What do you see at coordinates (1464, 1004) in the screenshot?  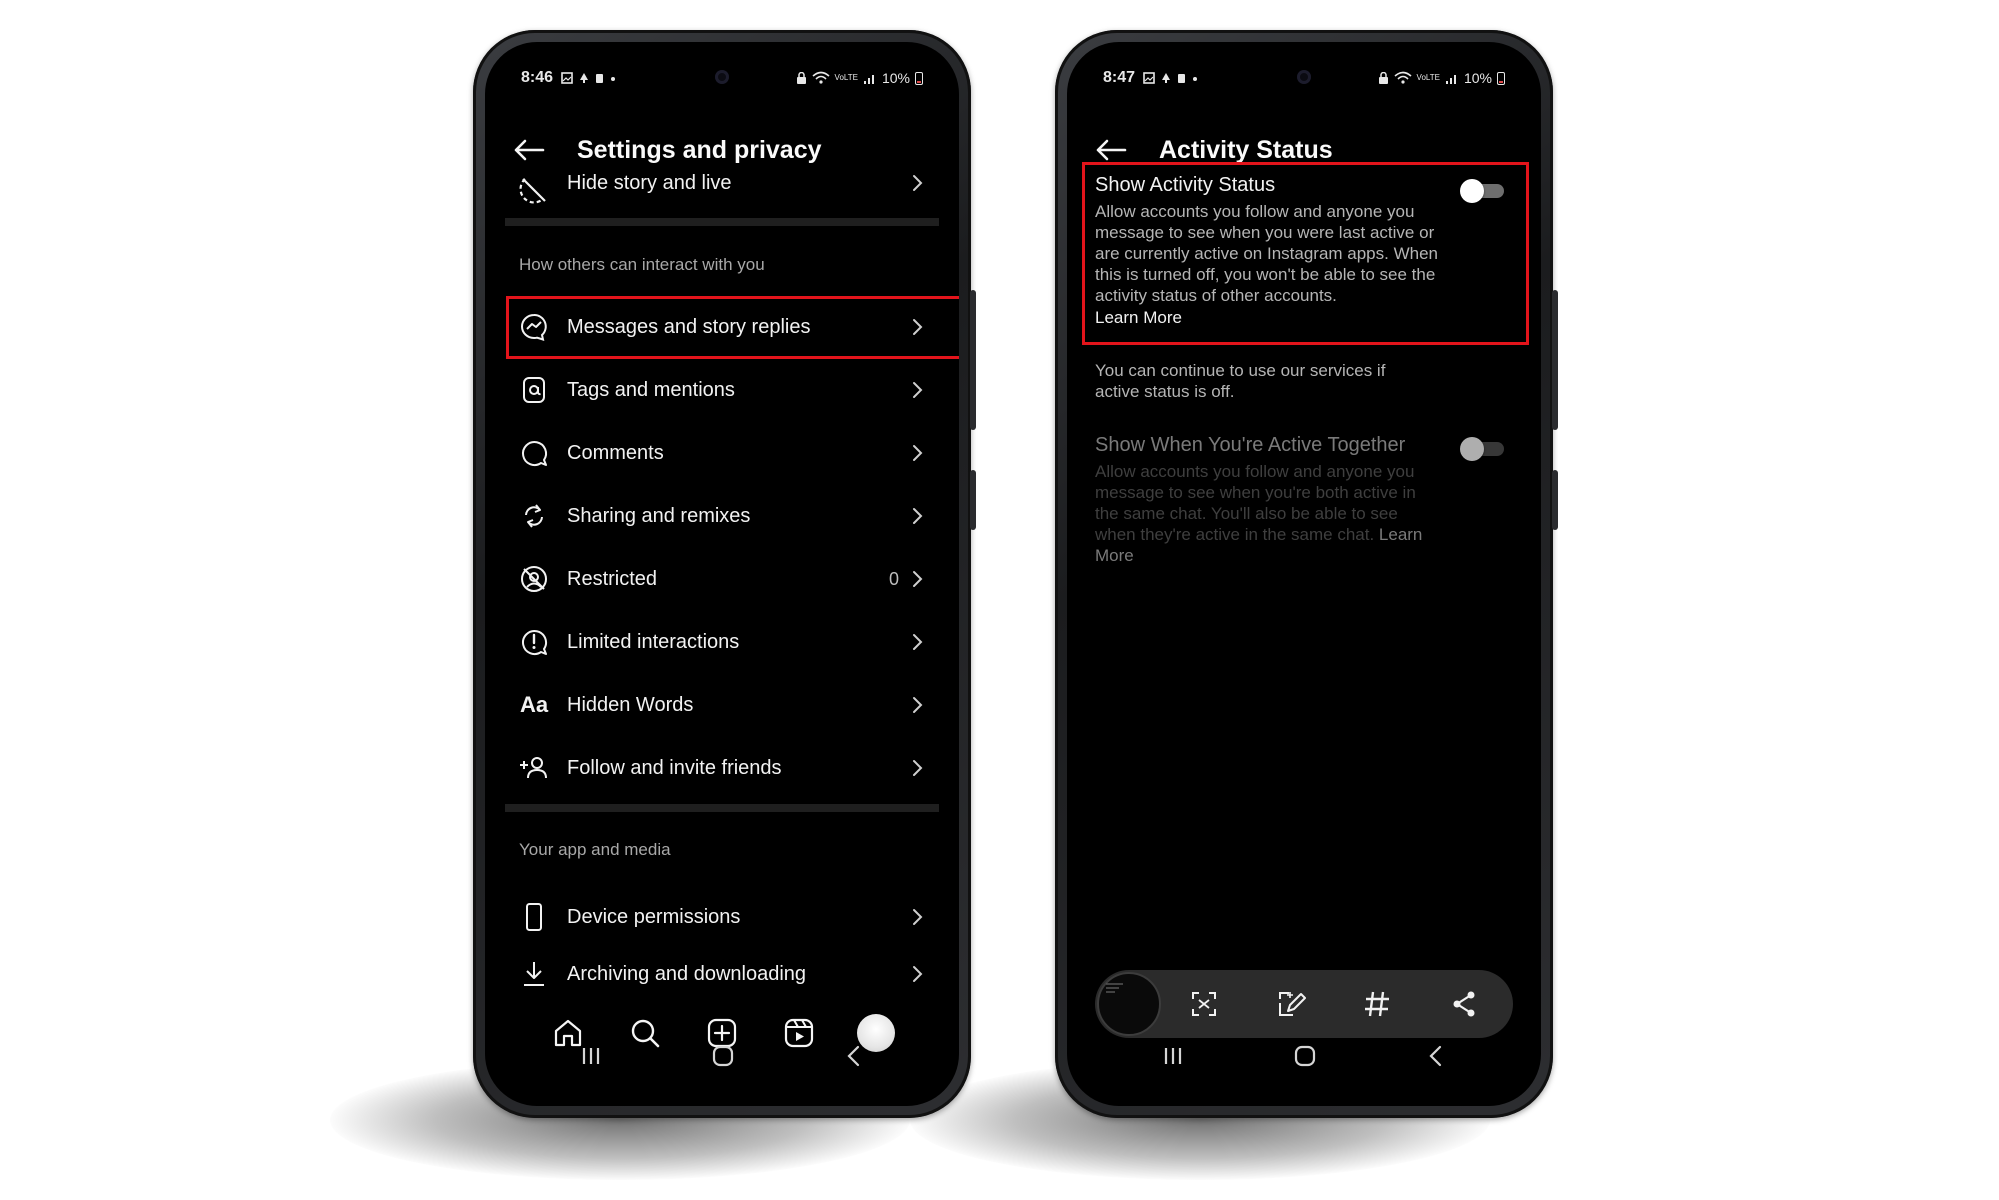 I see `share-icon` at bounding box center [1464, 1004].